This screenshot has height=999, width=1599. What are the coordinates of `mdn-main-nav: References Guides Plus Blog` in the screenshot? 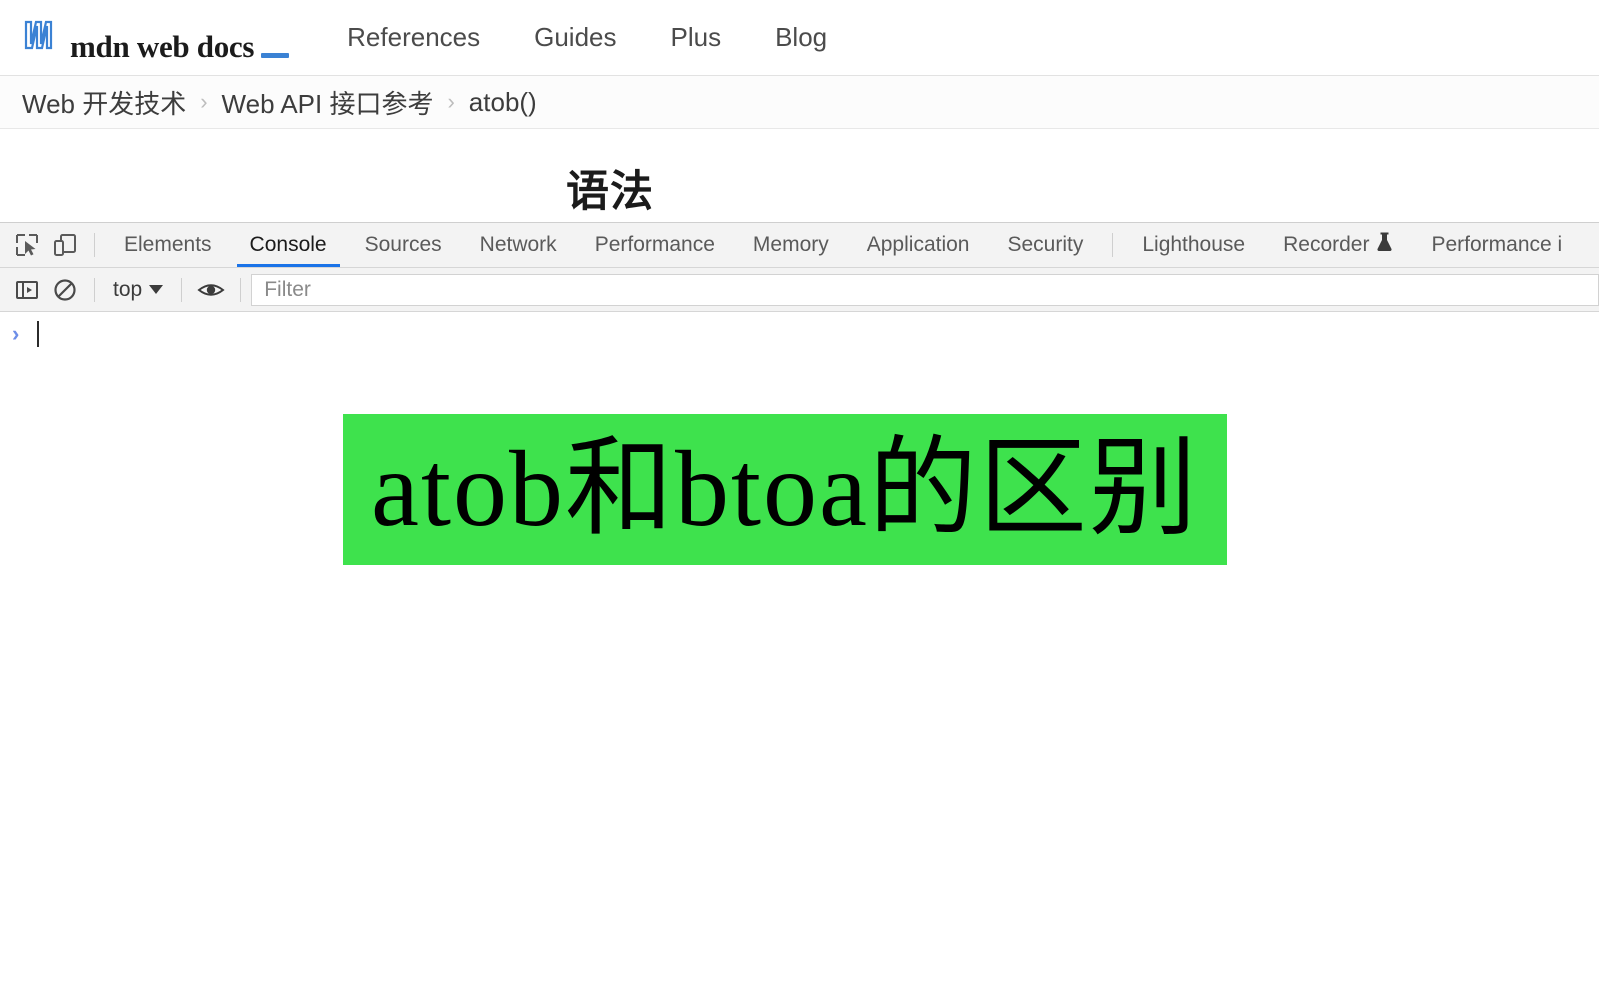 It's located at (614, 37).